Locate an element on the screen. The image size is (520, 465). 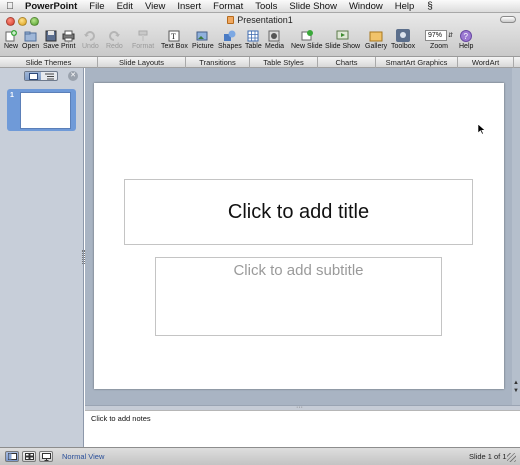
svg-text: T is located at coordinates (173, 36).